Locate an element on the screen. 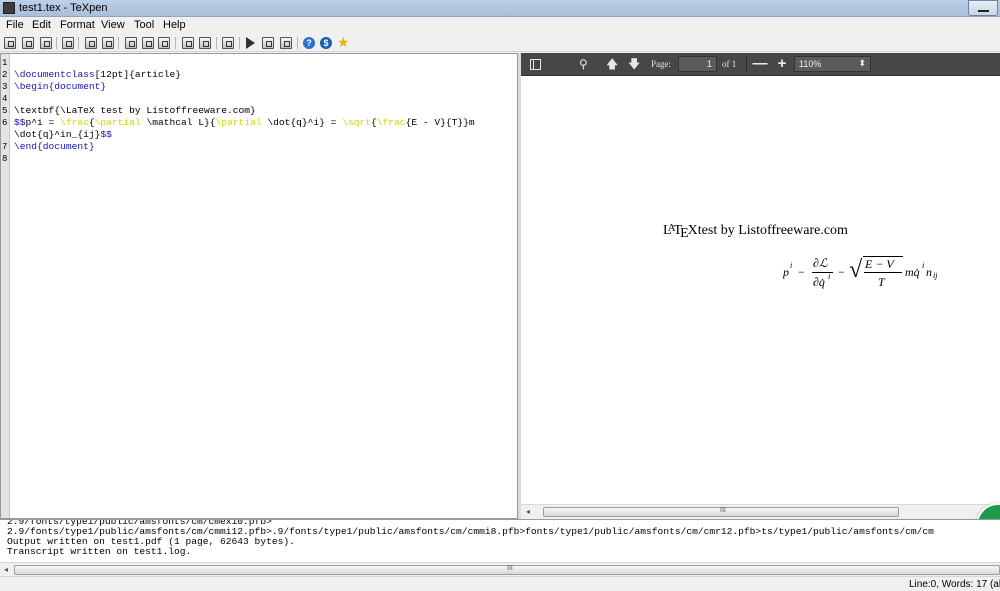 The width and height of the screenshot is (1000, 591). table-icon is located at coordinates (188, 43).